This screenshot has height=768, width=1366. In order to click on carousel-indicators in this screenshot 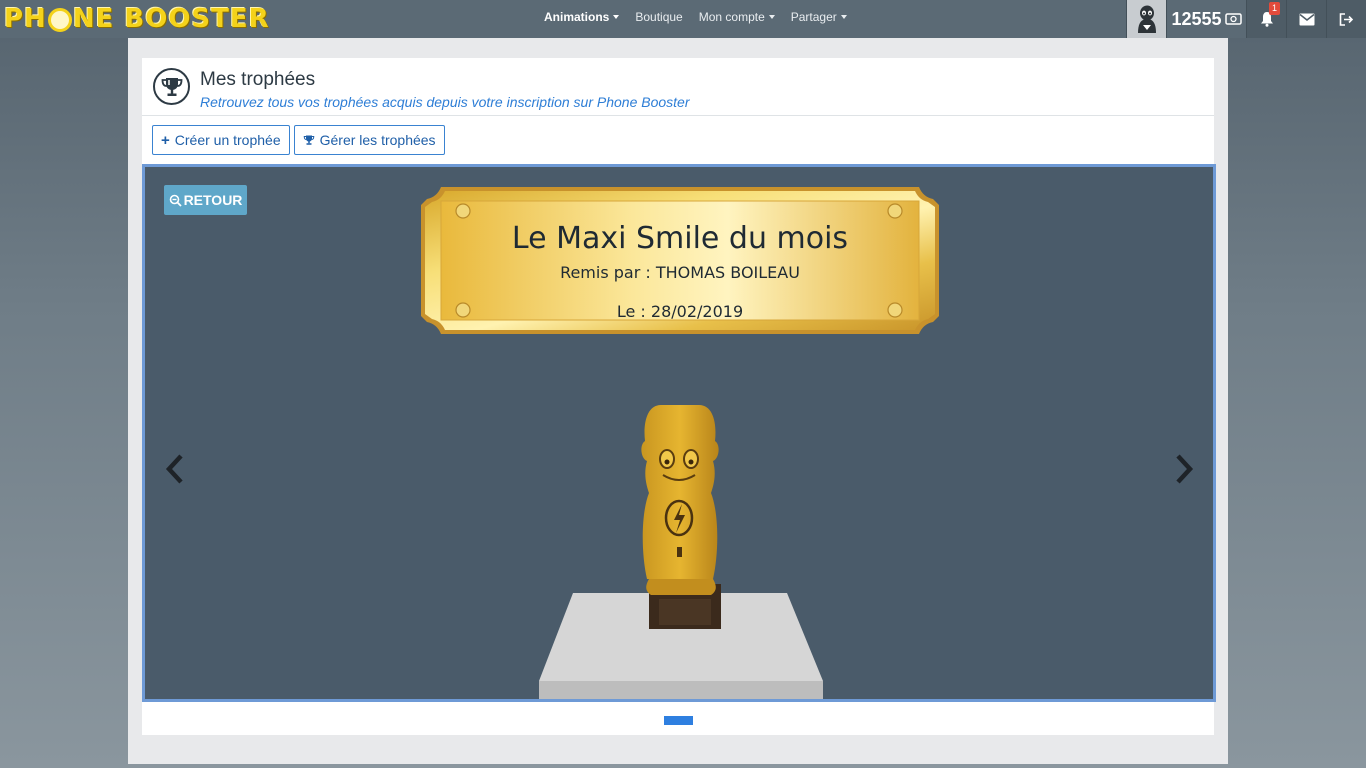, I will do `click(678, 718)`.